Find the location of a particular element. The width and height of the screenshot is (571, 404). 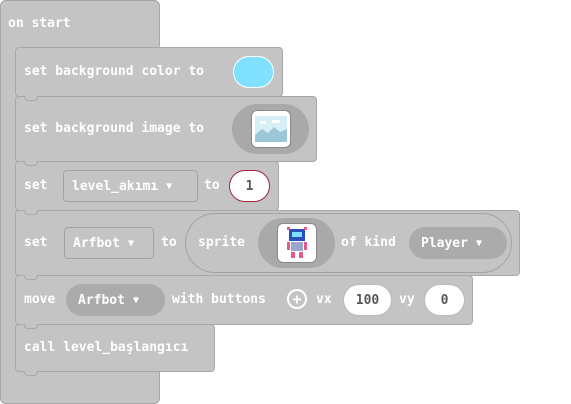

sprite-variable-dropdown: Arfbot ▼ is located at coordinates (109, 243).